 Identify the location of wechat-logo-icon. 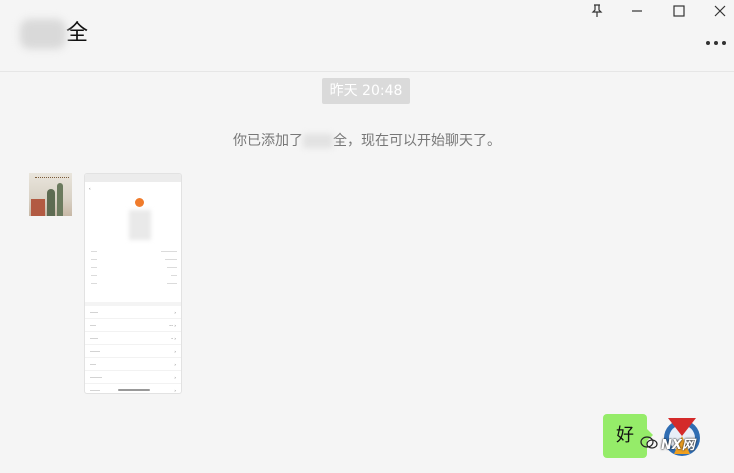
(649, 442).